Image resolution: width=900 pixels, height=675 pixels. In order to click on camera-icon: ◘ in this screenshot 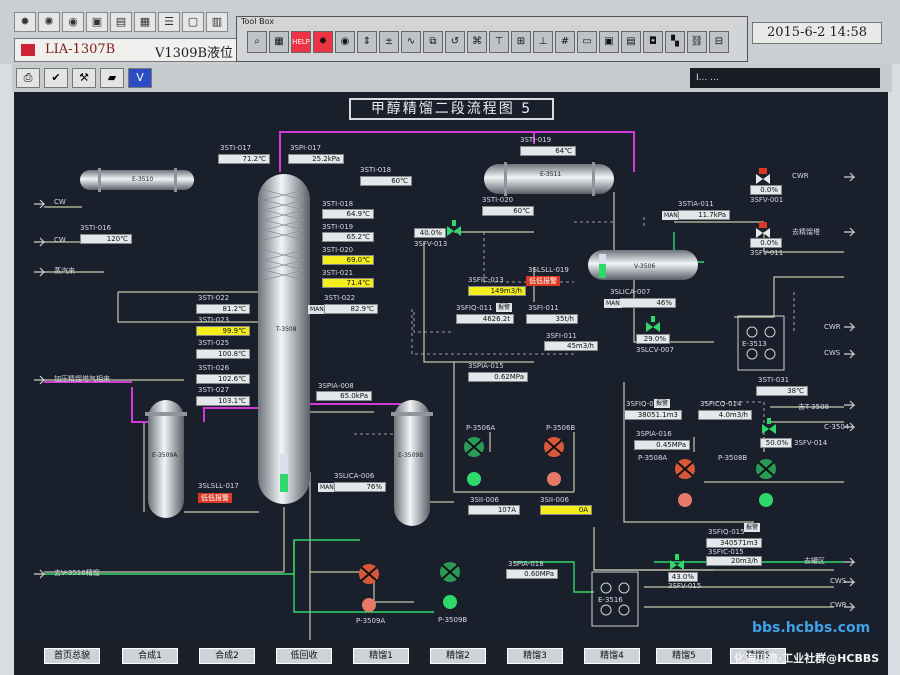, I will do `click(653, 42)`.